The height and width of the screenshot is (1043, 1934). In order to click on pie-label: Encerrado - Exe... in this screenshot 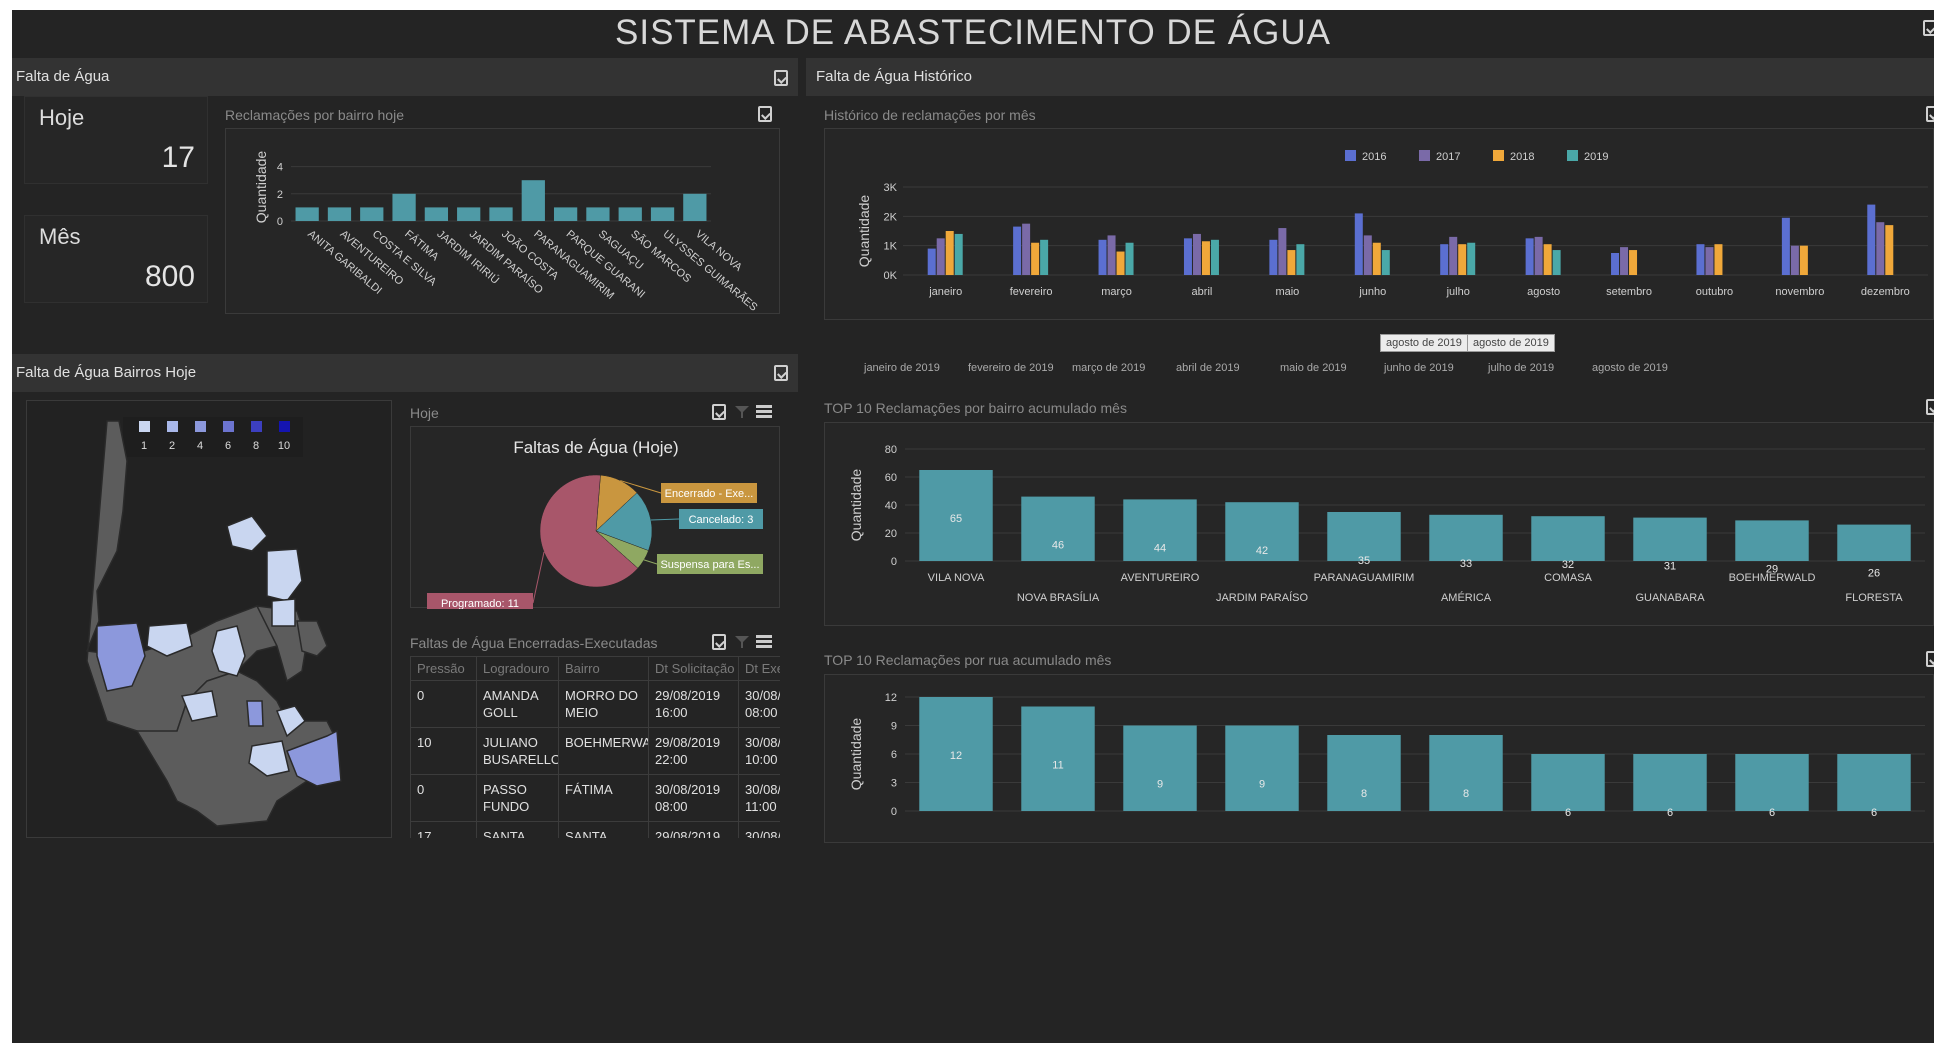, I will do `click(709, 494)`.